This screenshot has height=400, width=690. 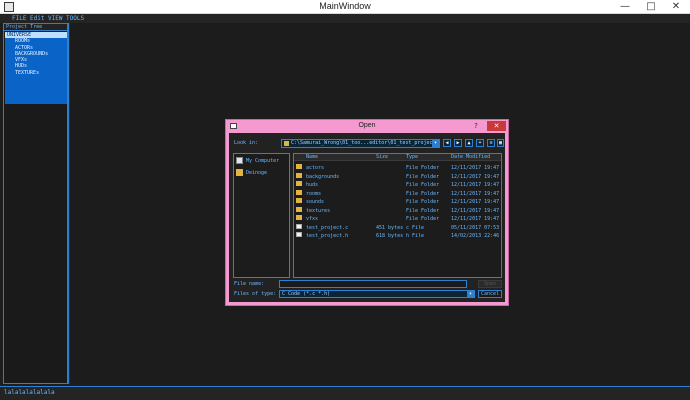 I want to click on file-list-header: Name Size Type Date Modified, so click(x=397, y=157).